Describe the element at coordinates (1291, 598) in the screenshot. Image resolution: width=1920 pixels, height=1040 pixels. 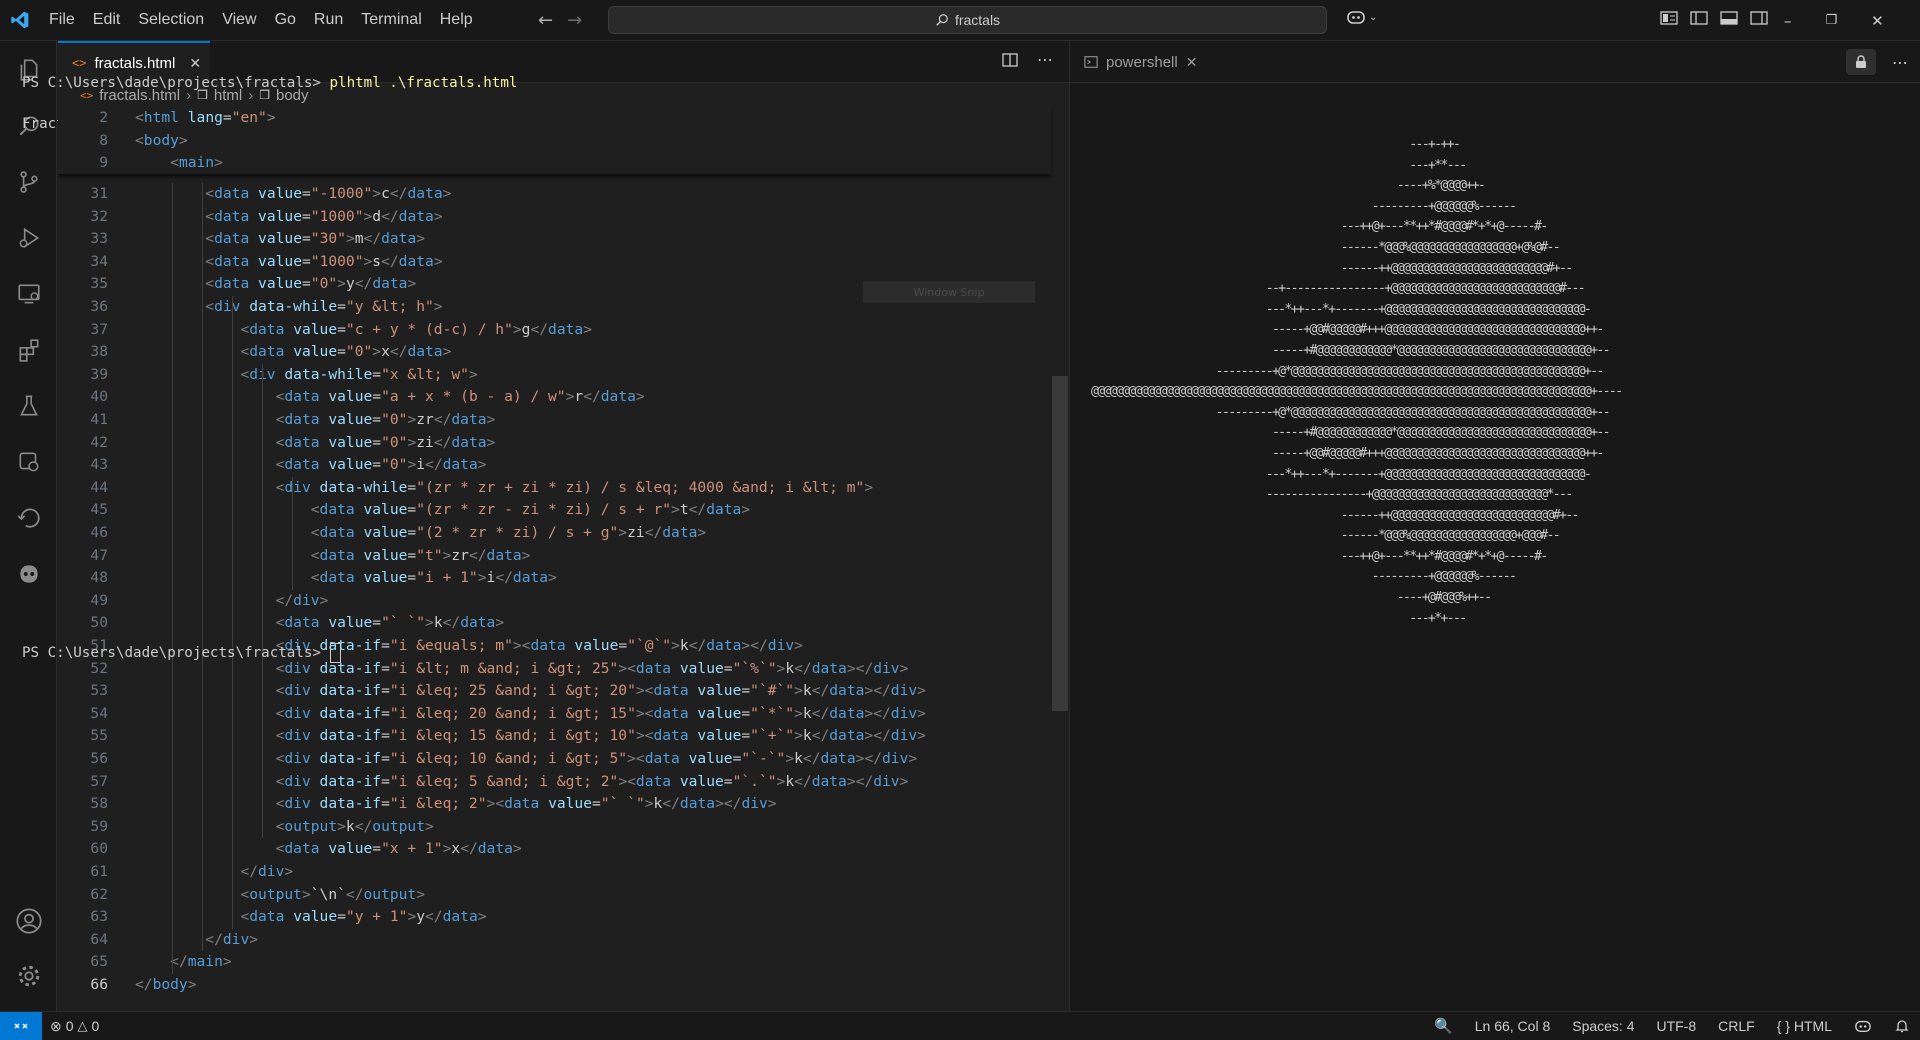
I see `art-row: ----+@#@@@%++--` at that location.